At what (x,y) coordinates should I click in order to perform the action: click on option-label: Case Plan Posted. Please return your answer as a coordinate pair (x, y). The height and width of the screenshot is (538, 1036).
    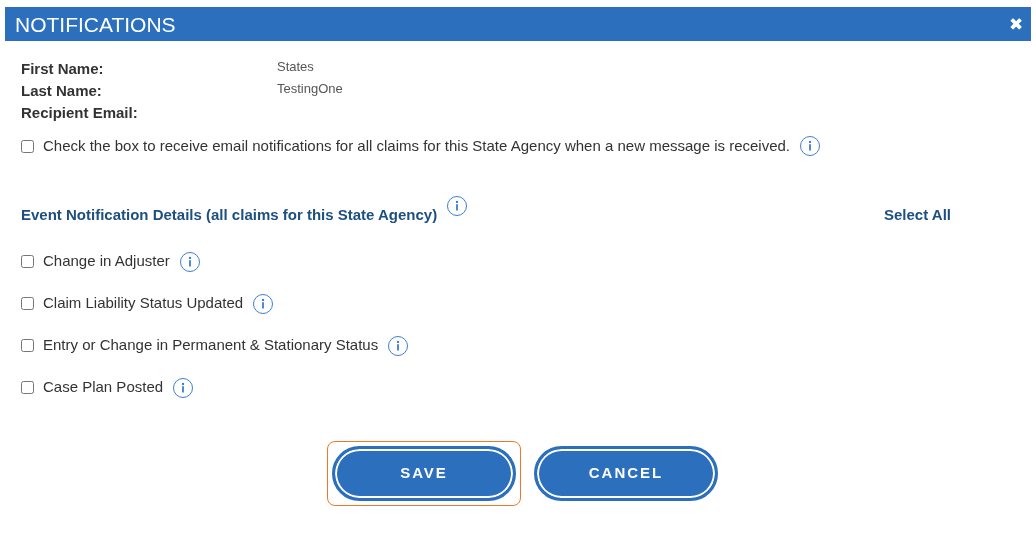
    Looking at the image, I should click on (103, 387).